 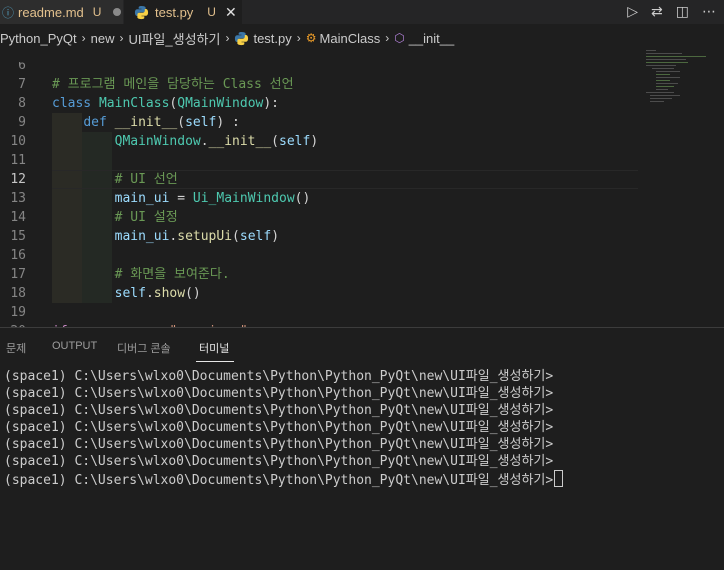 I want to click on code-line: 13 main_ui = Ui_MainWindow(), so click(x=320, y=198).